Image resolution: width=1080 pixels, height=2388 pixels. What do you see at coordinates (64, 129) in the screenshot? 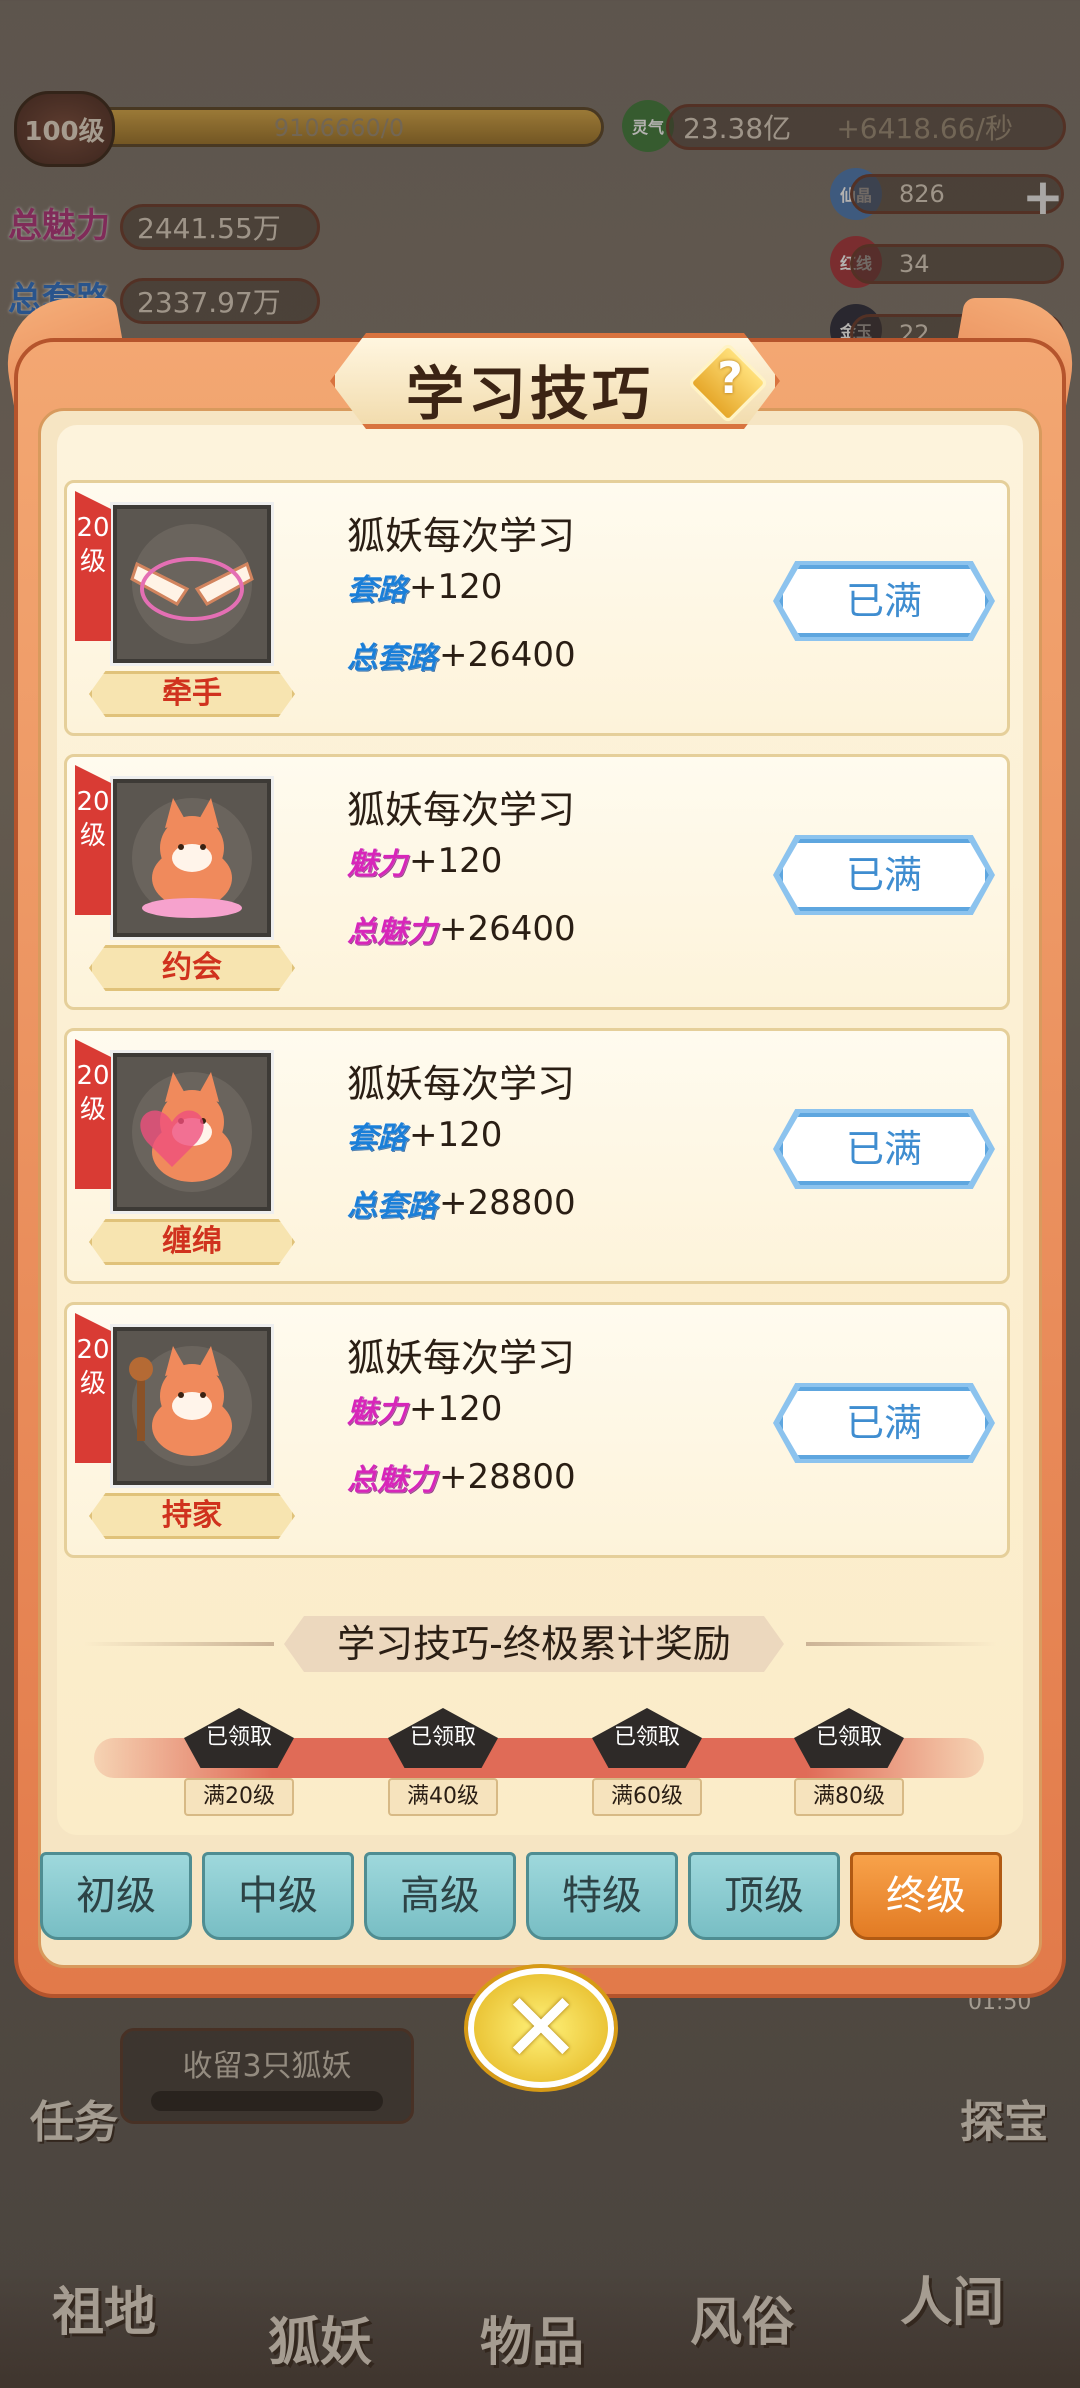
I see `level-badge: 100级` at bounding box center [64, 129].